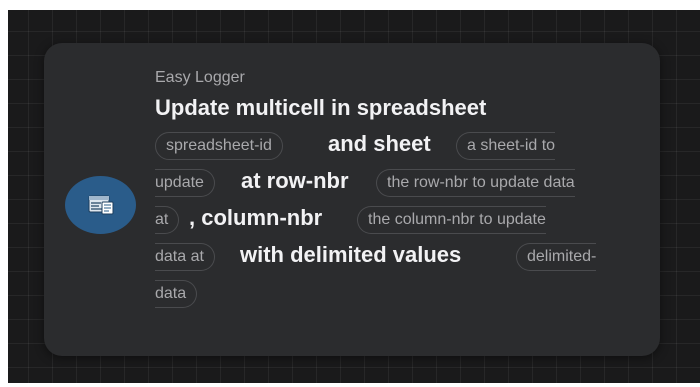 The height and width of the screenshot is (387, 700). I want to click on sentence-line-4: data at with delimited values delimited-, so click(405, 259).